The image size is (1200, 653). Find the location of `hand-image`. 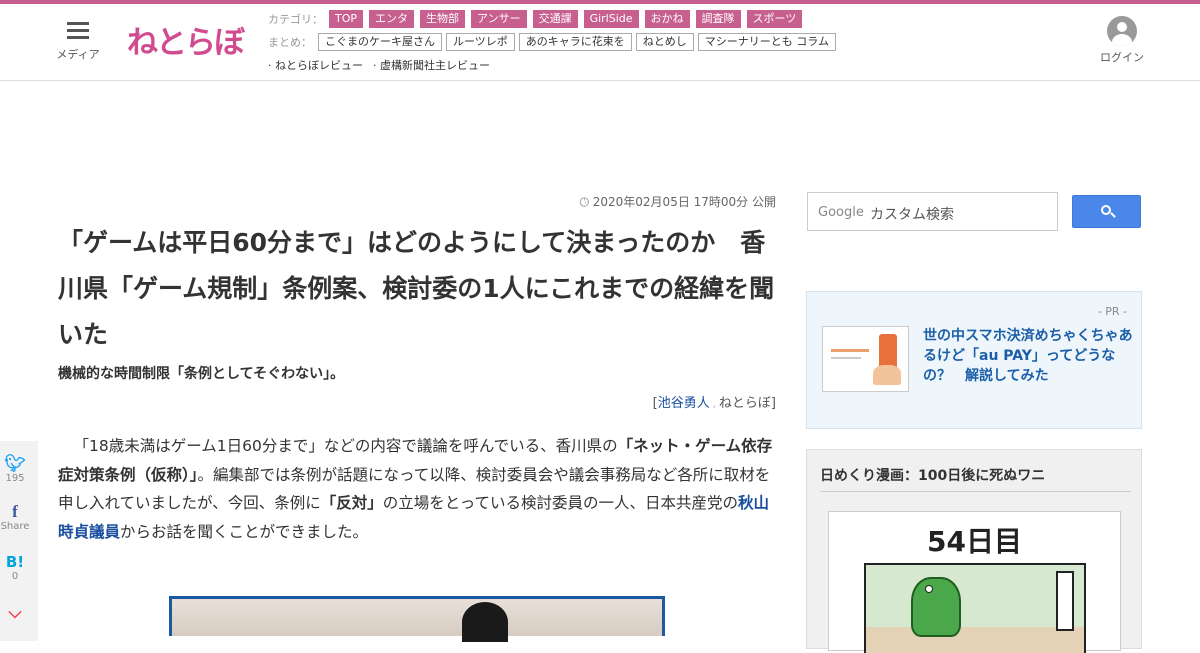

hand-image is located at coordinates (887, 375).